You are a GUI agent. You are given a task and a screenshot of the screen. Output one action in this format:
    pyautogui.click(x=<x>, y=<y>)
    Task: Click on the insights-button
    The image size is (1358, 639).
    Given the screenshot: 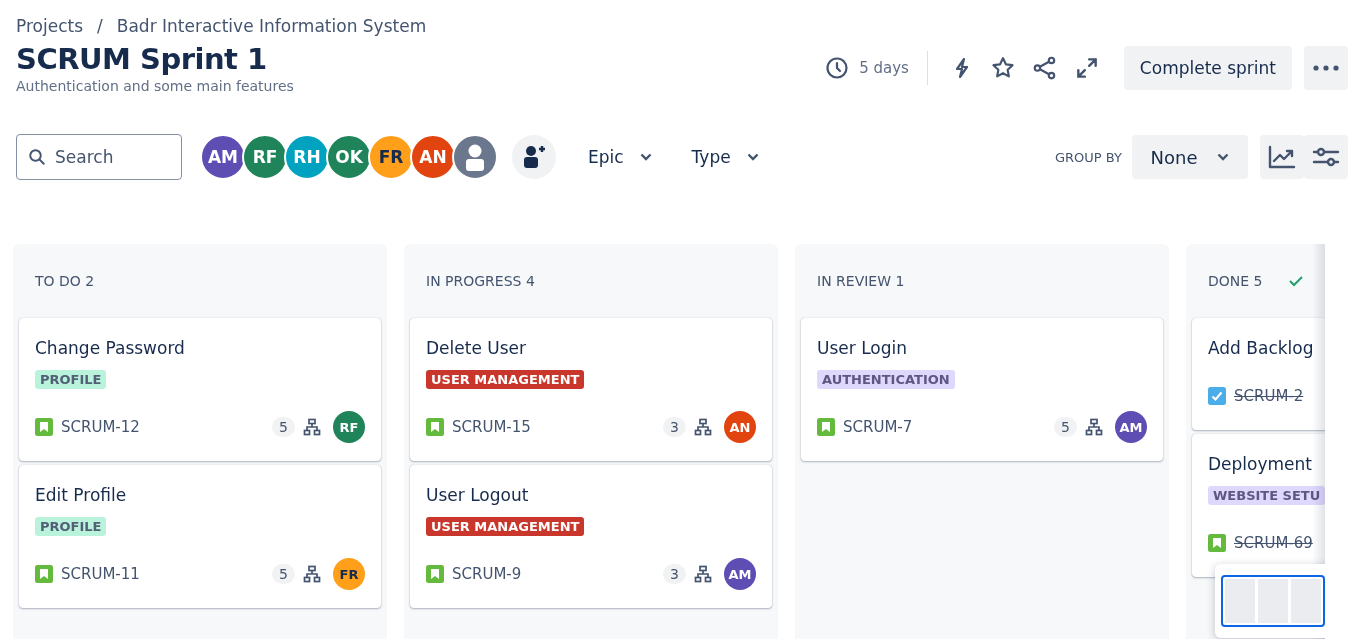 What is the action you would take?
    pyautogui.click(x=1282, y=157)
    